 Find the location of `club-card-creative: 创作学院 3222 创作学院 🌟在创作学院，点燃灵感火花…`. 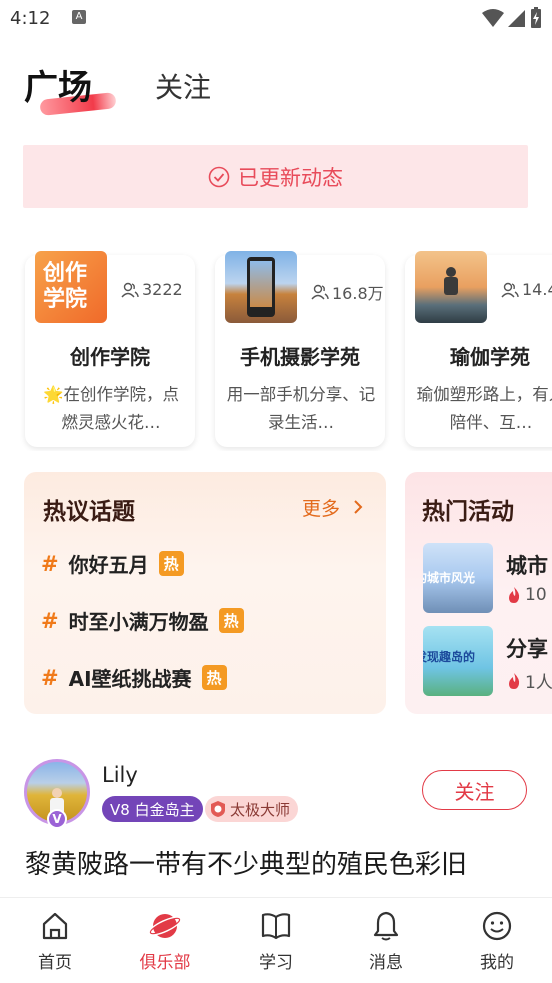

club-card-creative: 创作学院 3222 创作学院 🌟在创作学院，点燃灵感火花… is located at coordinates (110, 349).